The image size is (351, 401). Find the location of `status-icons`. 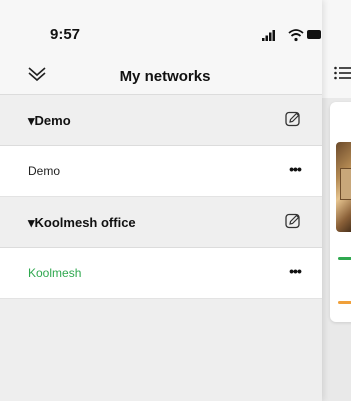

status-icons is located at coordinates (291, 35).